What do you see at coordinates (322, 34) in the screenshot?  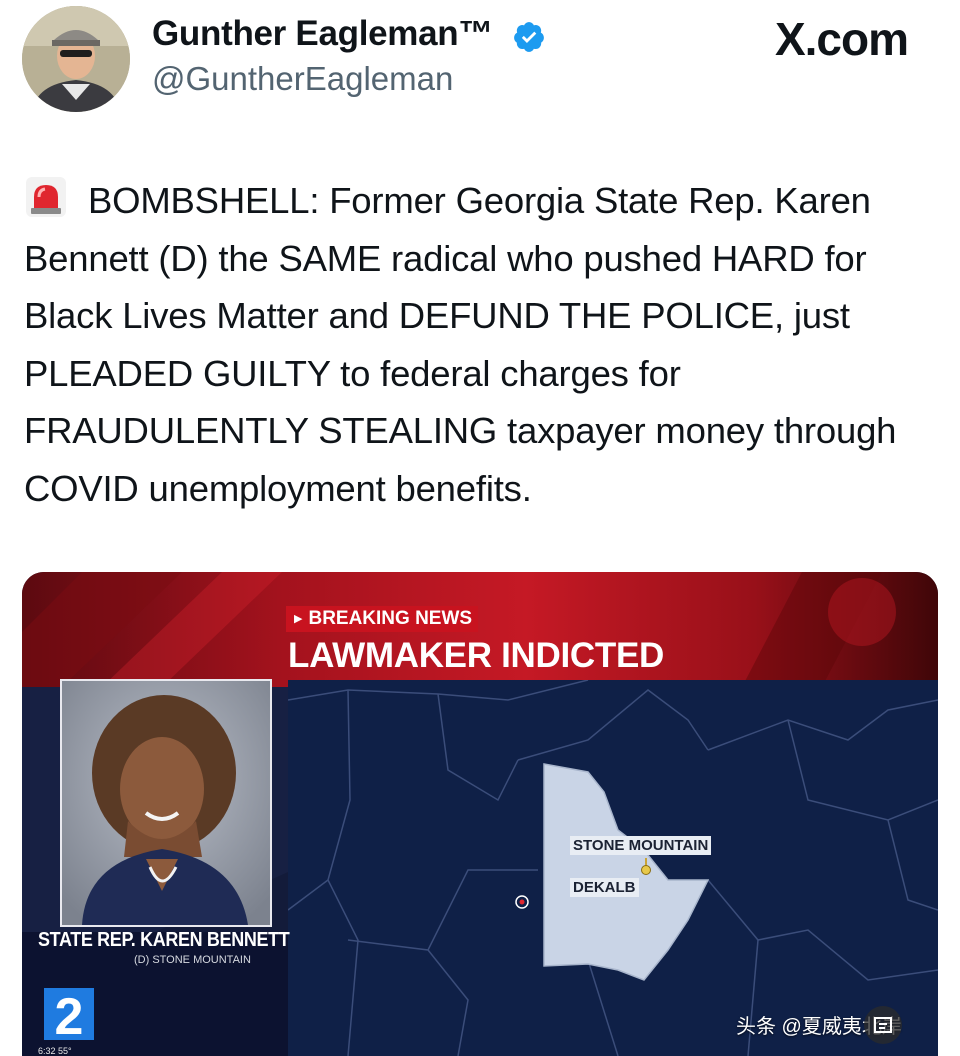 I see `display-name: Gunther Eagleman™` at bounding box center [322, 34].